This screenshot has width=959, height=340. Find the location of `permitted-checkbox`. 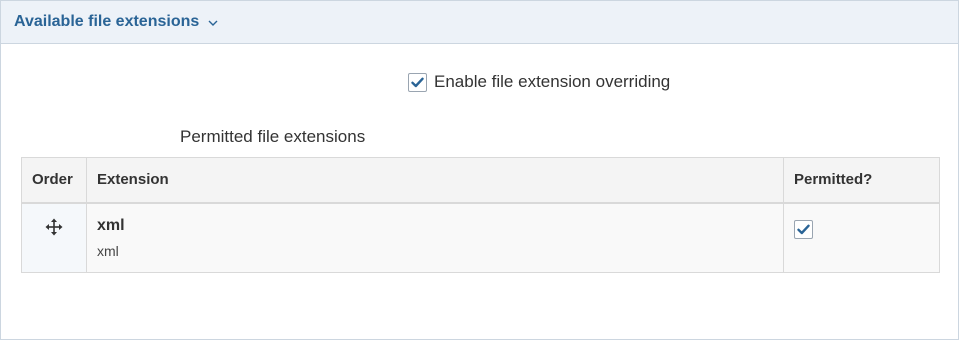

permitted-checkbox is located at coordinates (803, 229).